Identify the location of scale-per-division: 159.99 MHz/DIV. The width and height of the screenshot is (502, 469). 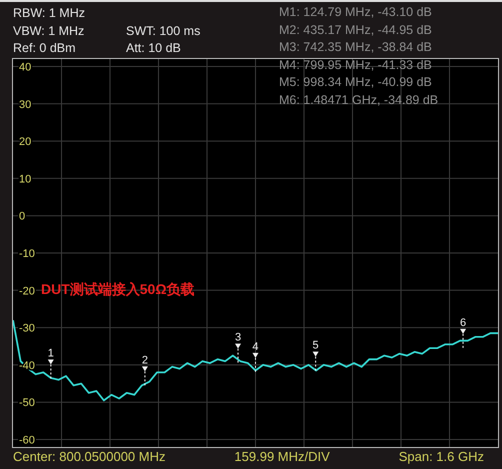
(282, 456).